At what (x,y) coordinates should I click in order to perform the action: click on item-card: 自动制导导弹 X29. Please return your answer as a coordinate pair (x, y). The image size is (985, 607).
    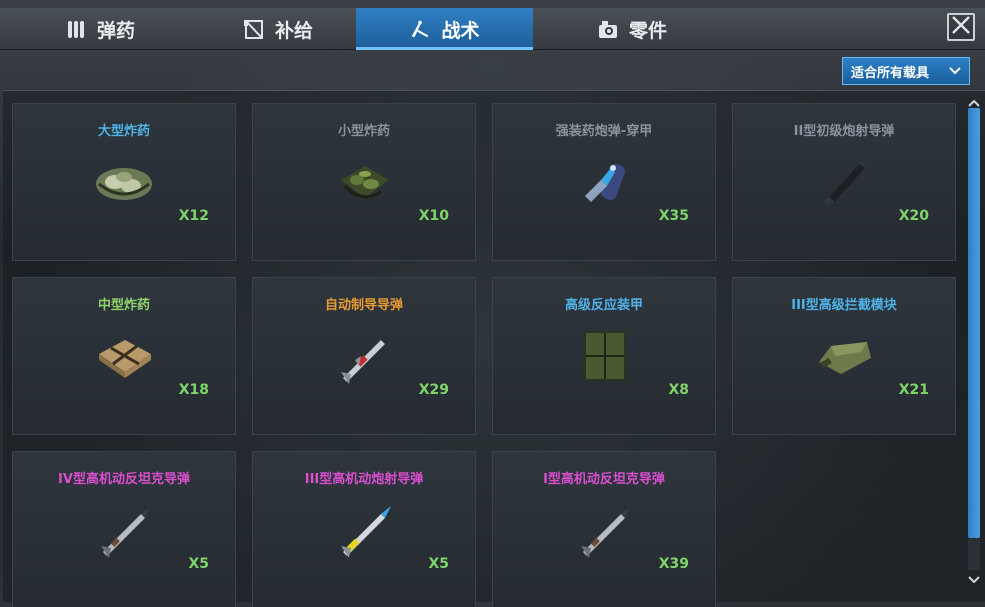
    Looking at the image, I should click on (364, 356).